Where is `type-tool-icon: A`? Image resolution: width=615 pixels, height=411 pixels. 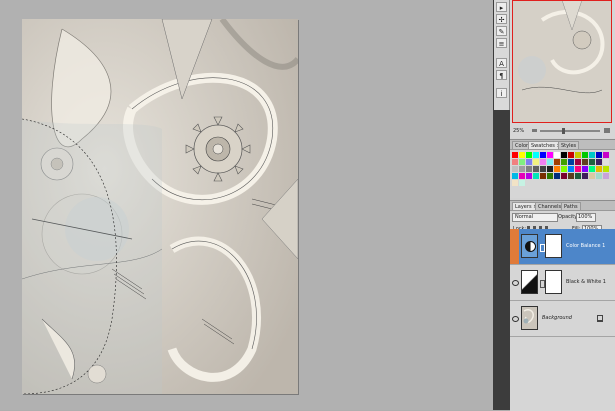
type-tool-icon: A is located at coordinates (501, 63).